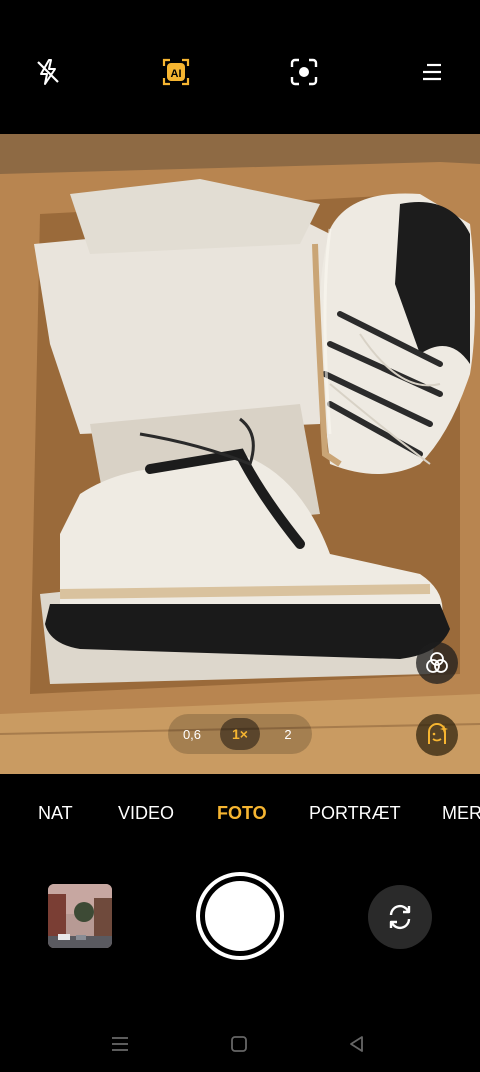 The height and width of the screenshot is (1072, 480). I want to click on flash-off-icon, so click(48, 72).